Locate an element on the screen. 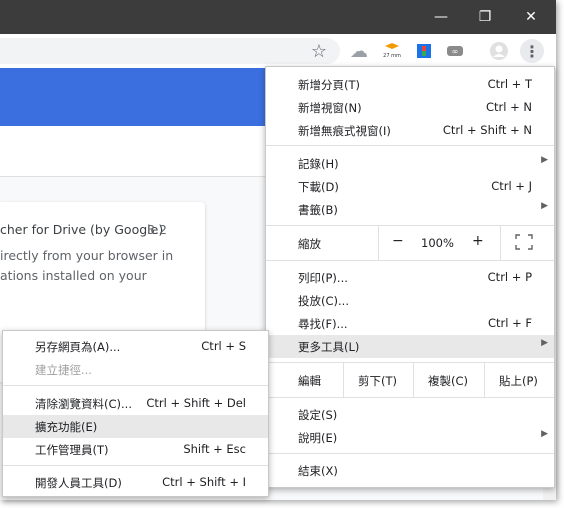 The height and width of the screenshot is (508, 564). extension-flag-icon is located at coordinates (424, 51).